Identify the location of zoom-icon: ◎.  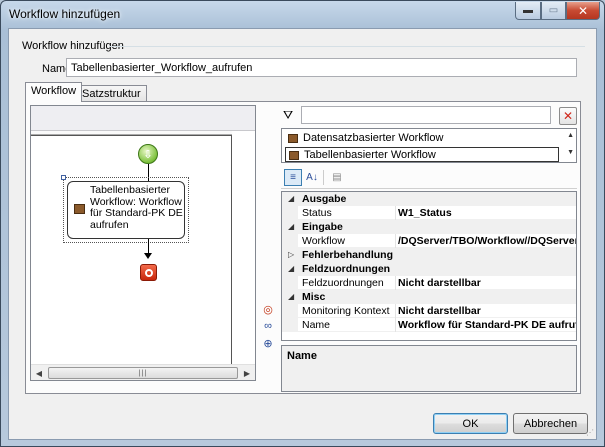
(268, 309).